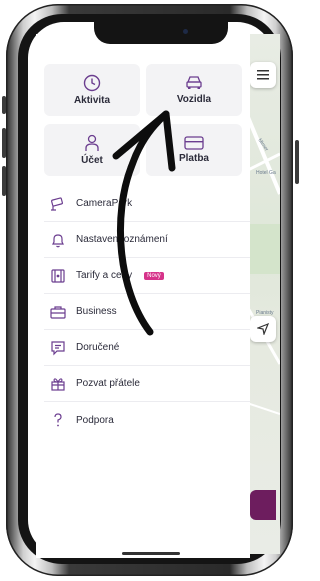 The height and width of the screenshot is (581, 320). Describe the element at coordinates (144, 223) in the screenshot. I see `annotation-arrow` at that location.